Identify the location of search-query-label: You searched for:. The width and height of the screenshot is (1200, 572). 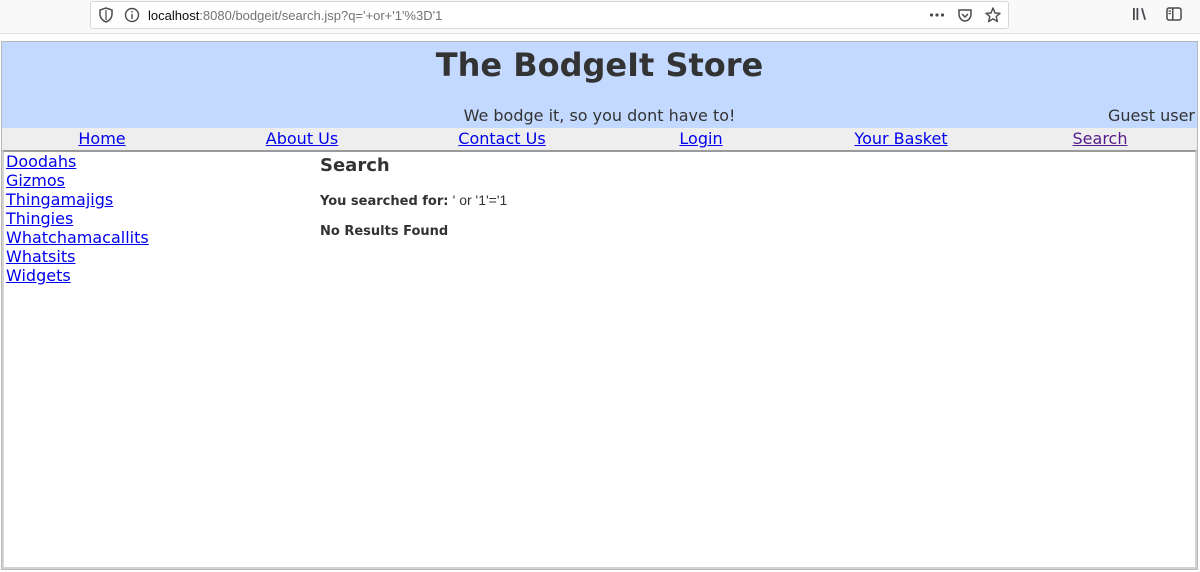
(384, 201).